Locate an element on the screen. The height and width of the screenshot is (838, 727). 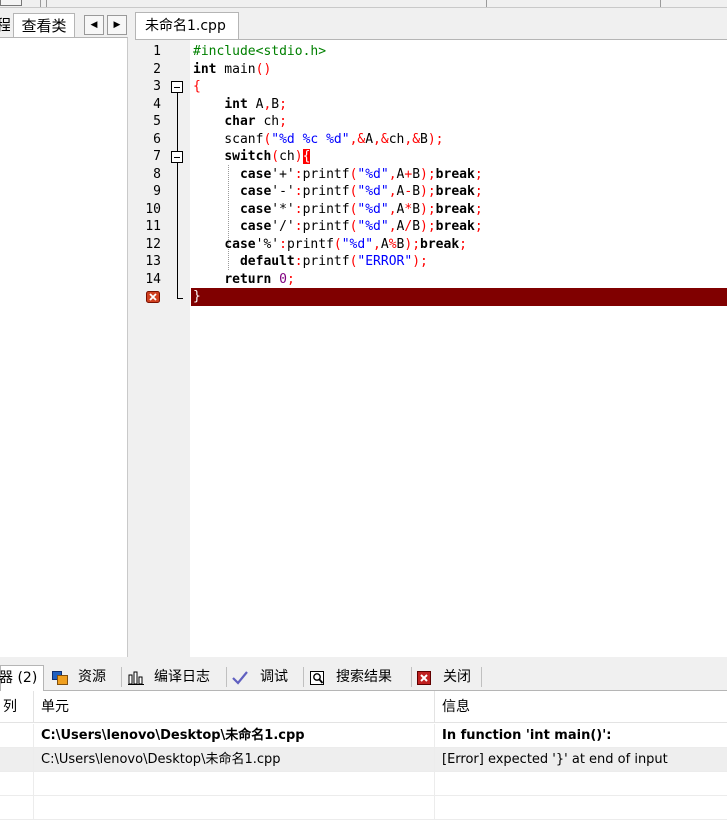
line-number: 8 is located at coordinates (157, 174).